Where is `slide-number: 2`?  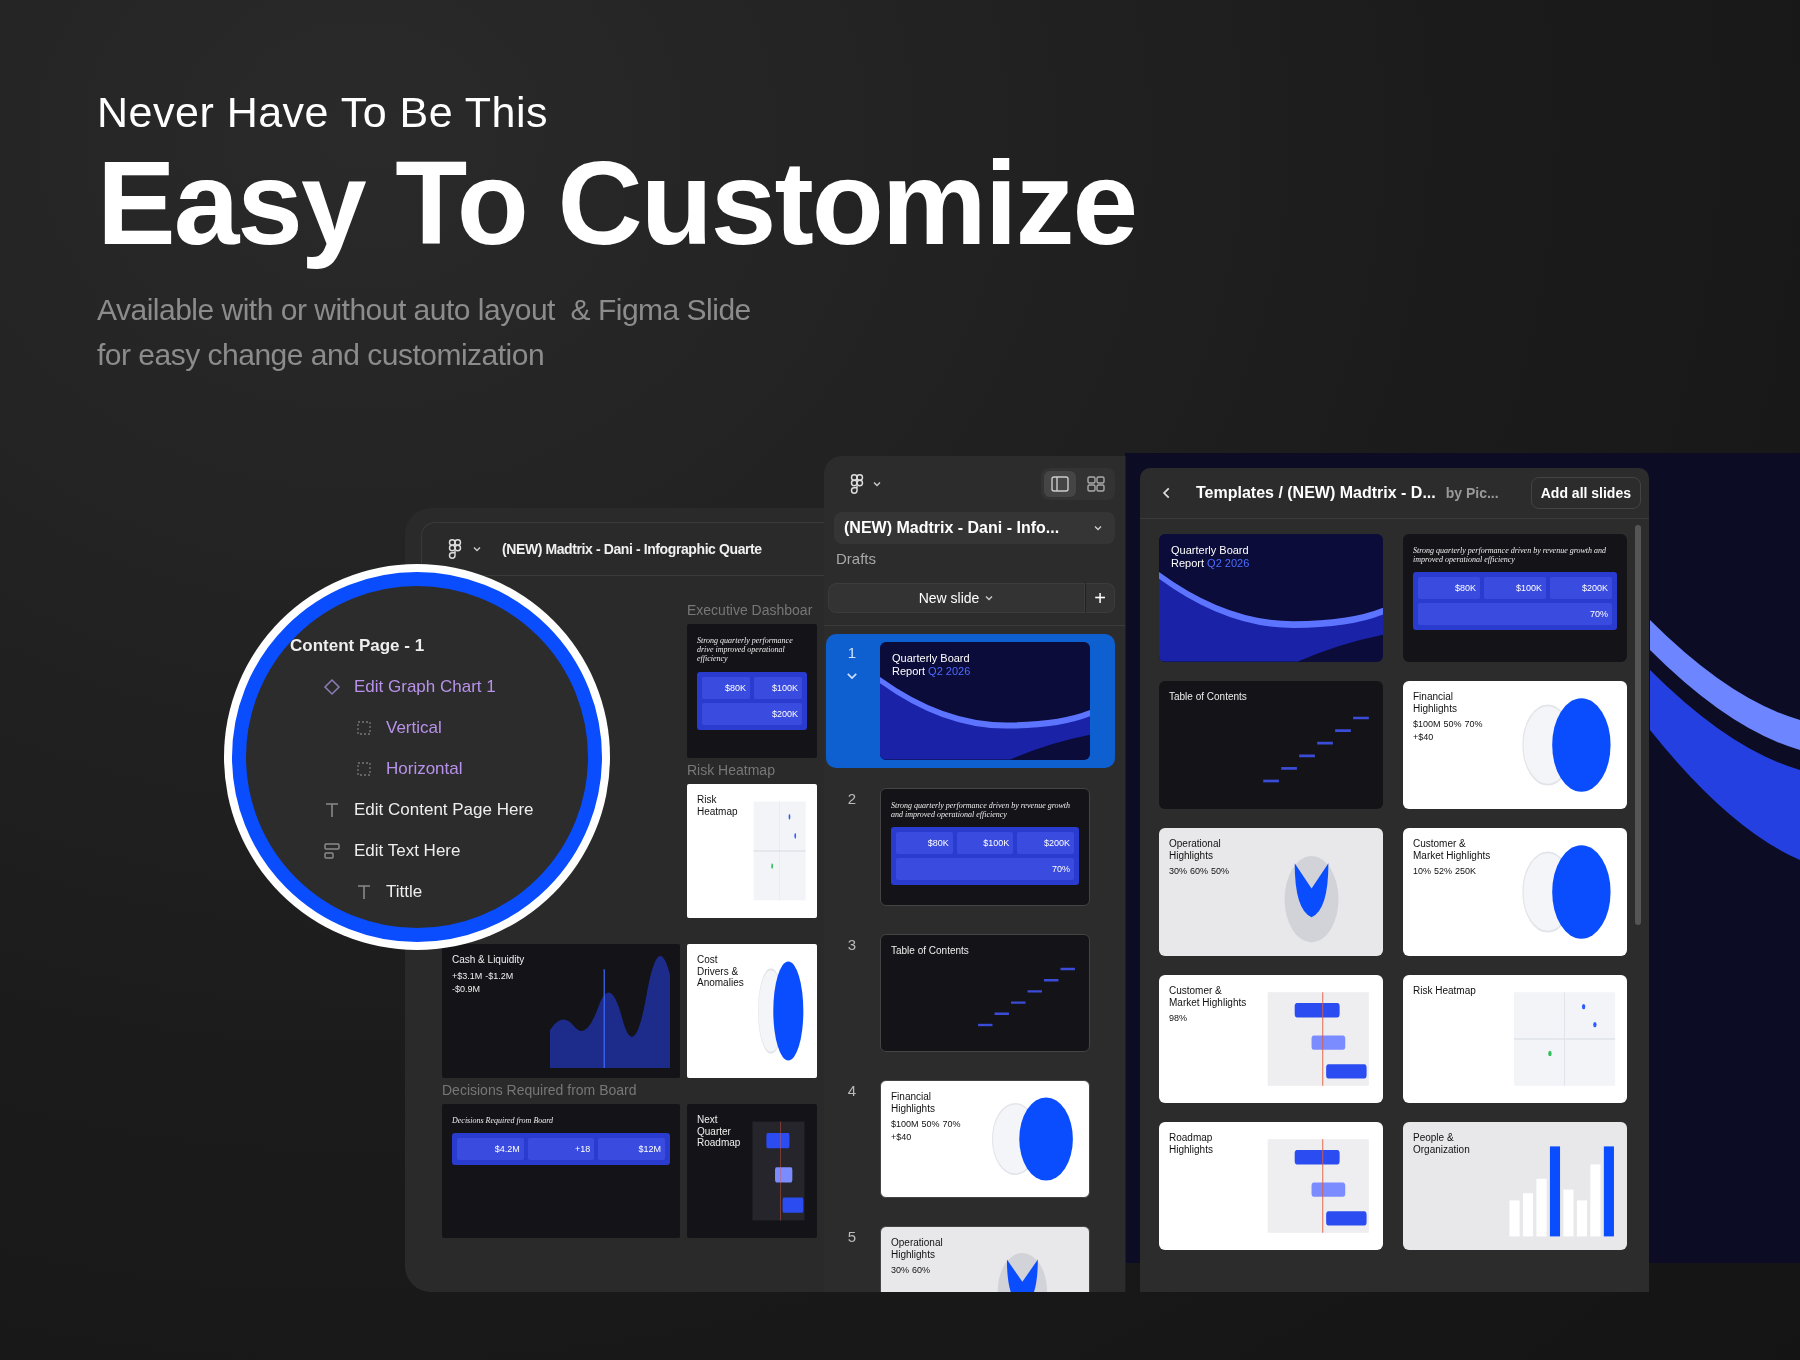 slide-number: 2 is located at coordinates (852, 798).